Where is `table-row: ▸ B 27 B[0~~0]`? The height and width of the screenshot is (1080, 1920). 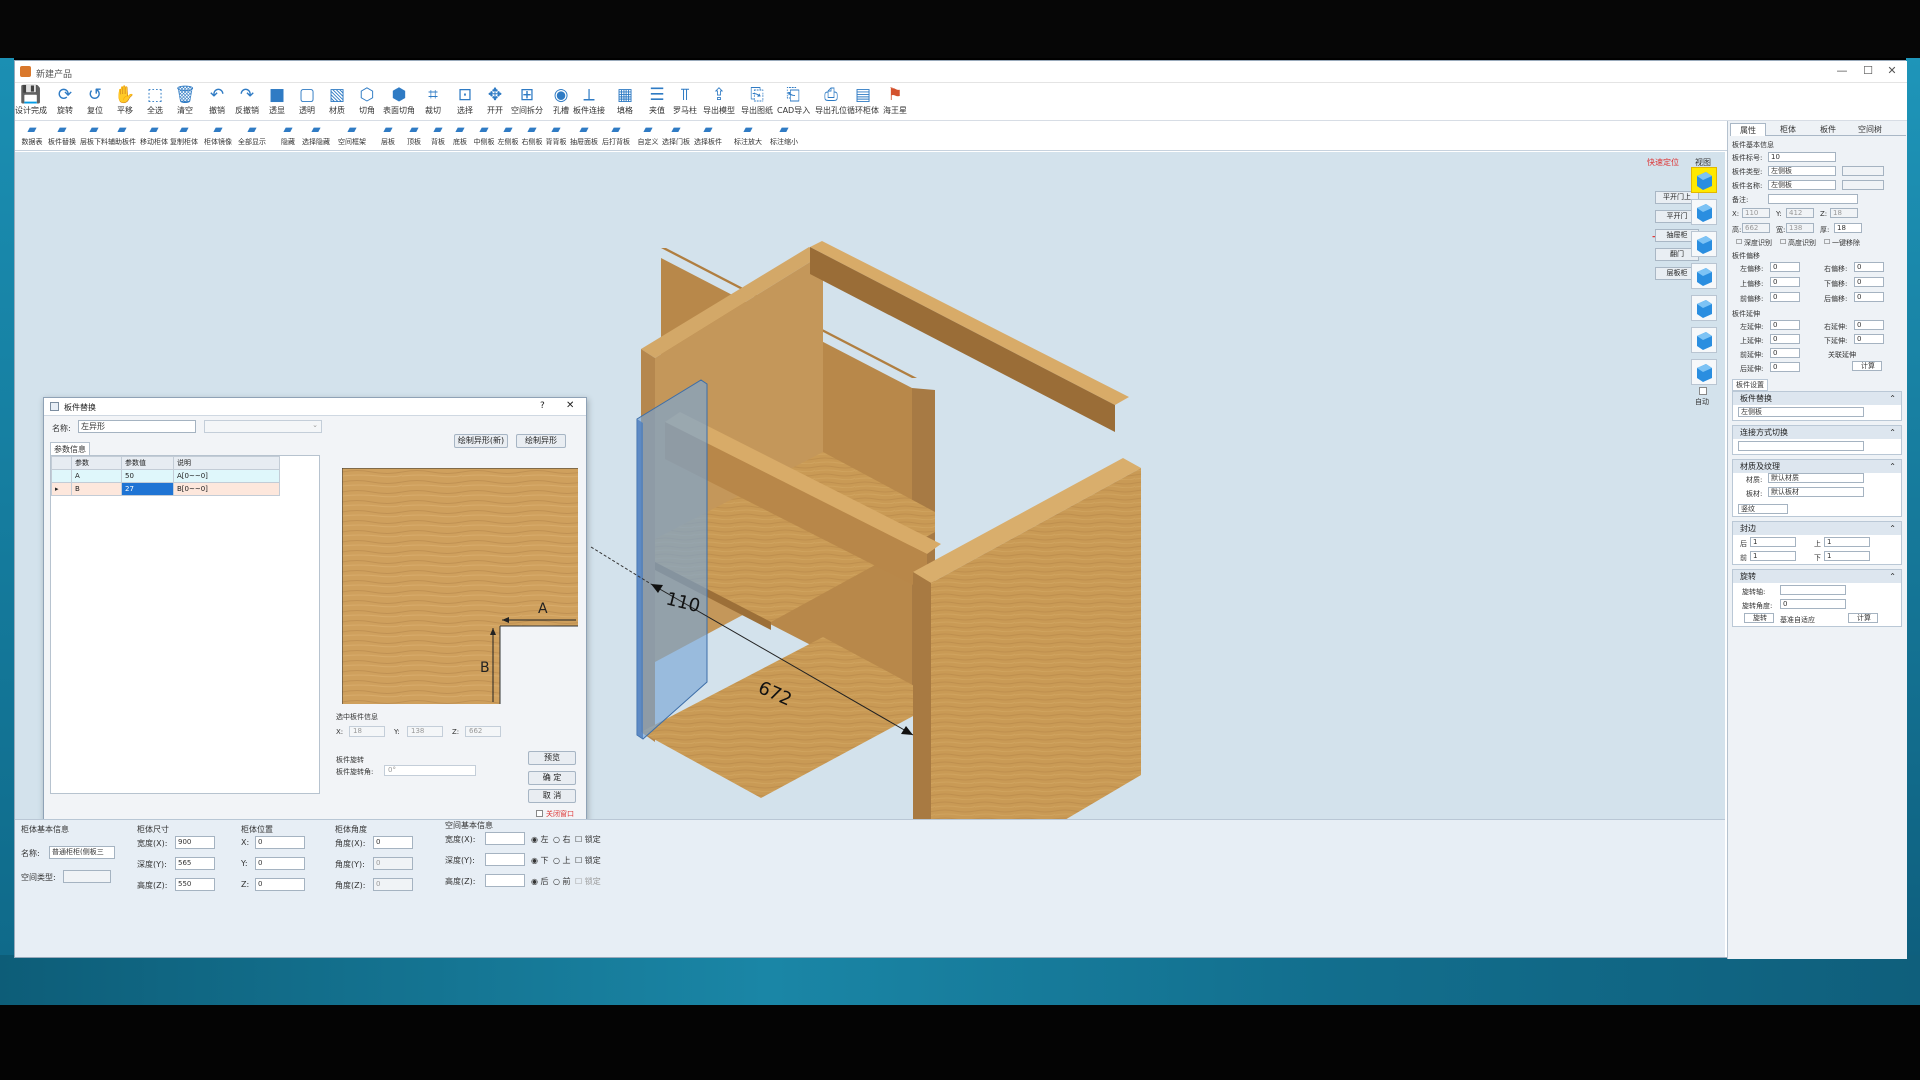
table-row: ▸ B 27 B[0~~0] is located at coordinates (165, 489).